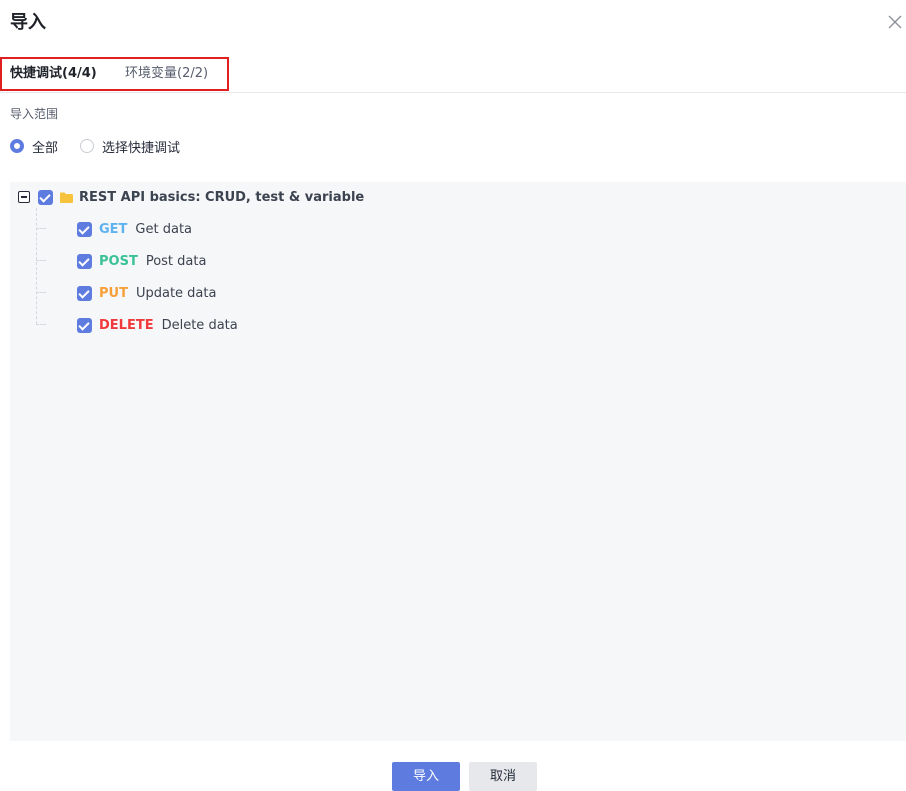  Describe the element at coordinates (166, 74) in the screenshot. I see `tab-env-variables: 环境变量(2/2)` at that location.